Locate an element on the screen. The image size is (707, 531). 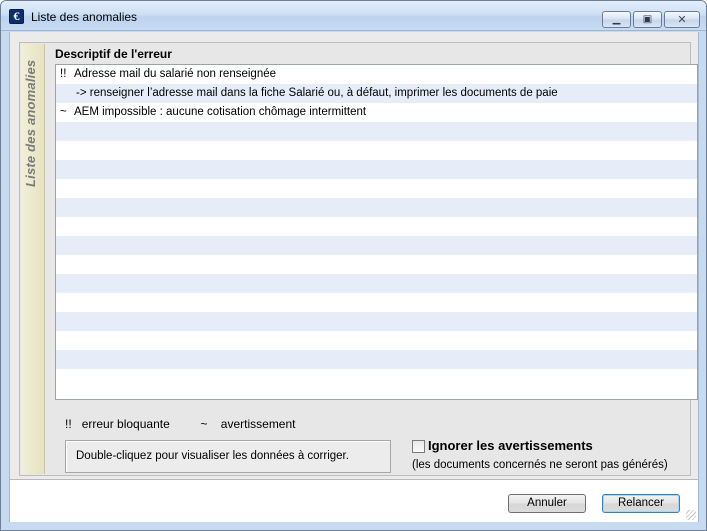
legend: !! erreur bloquante ~ avertissement is located at coordinates (180, 424).